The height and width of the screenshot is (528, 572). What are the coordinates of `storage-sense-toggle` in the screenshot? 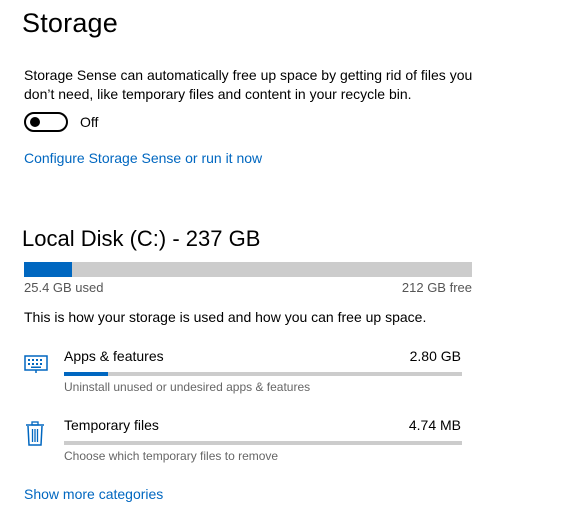 It's located at (46, 122).